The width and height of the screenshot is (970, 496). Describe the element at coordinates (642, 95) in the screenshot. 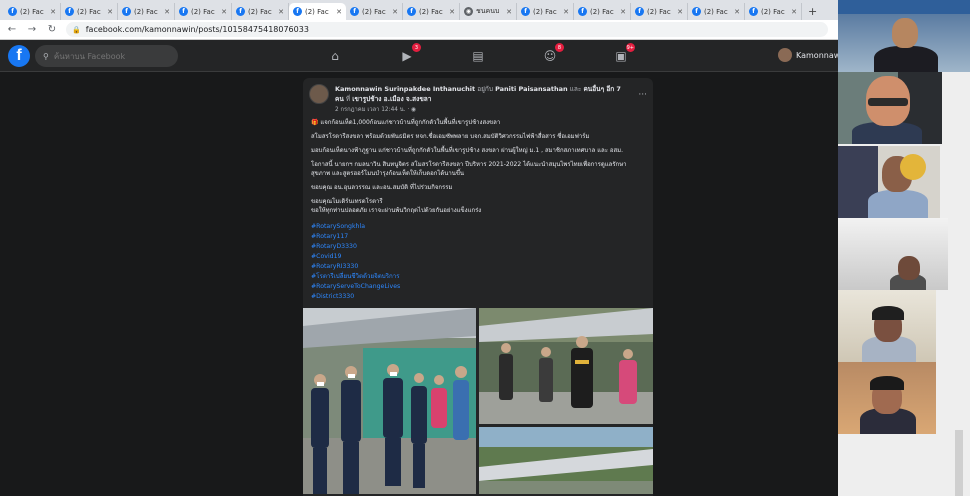

I see `more-options-icon: ···` at that location.